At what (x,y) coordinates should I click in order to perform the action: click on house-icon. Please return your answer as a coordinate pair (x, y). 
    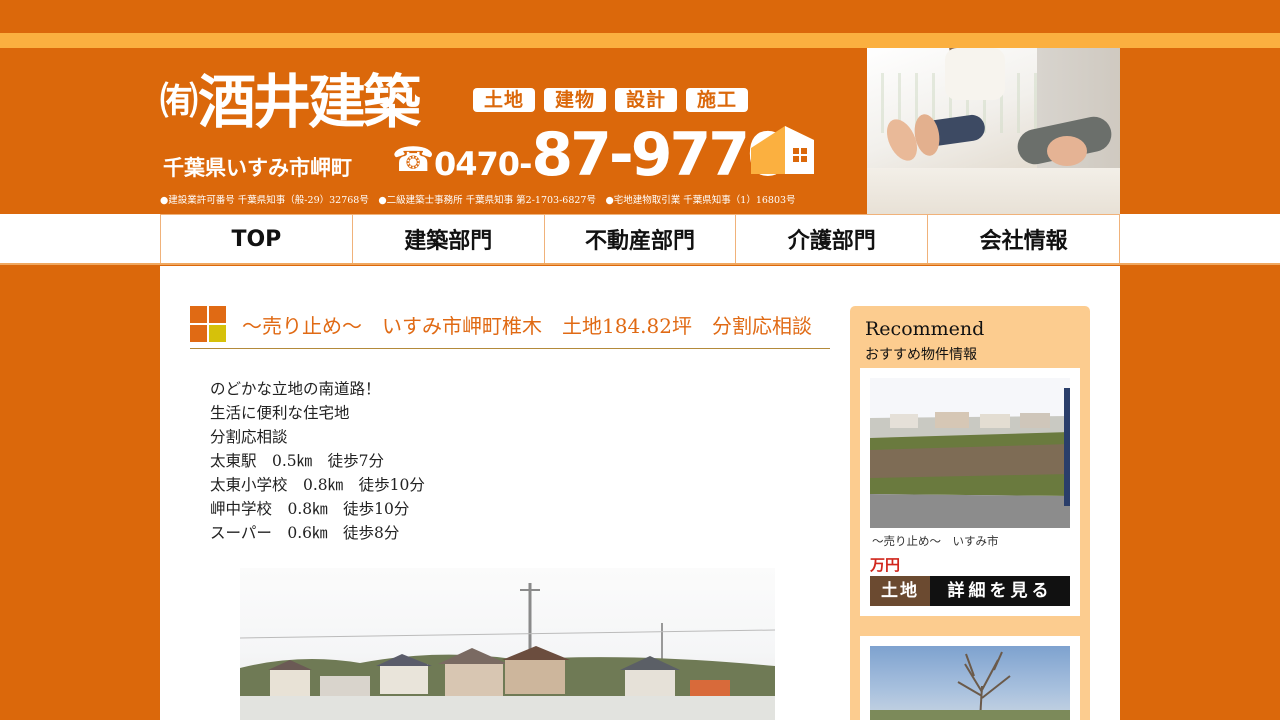
    Looking at the image, I should click on (782, 150).